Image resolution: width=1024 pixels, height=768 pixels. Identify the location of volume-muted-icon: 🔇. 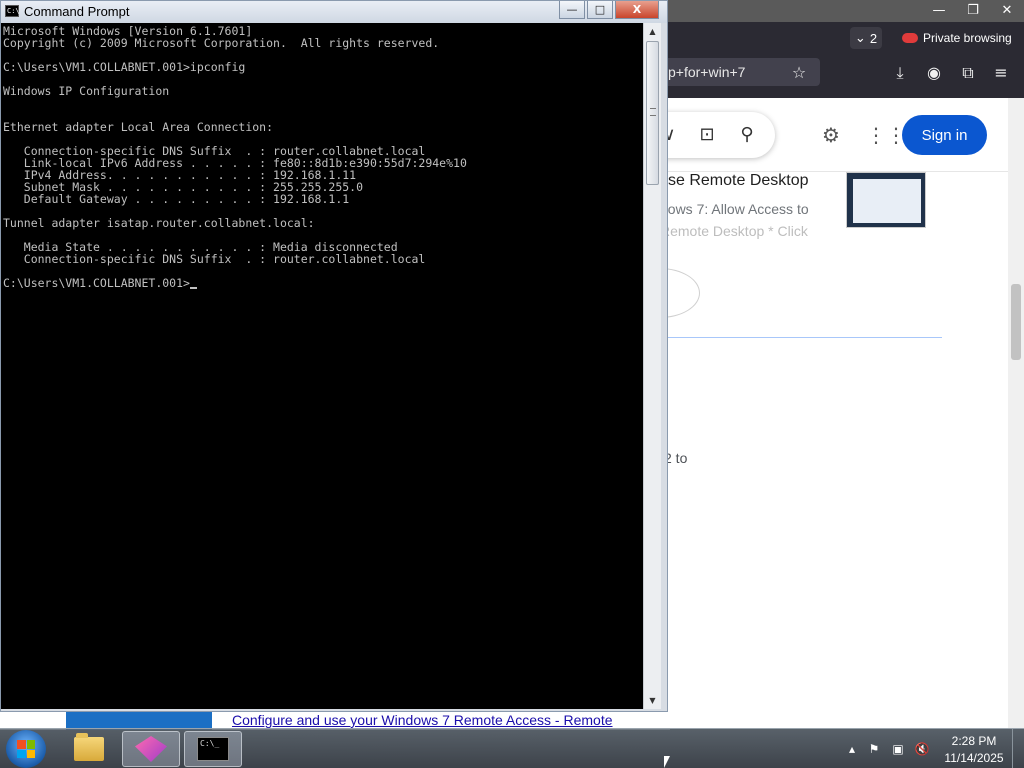
(922, 749).